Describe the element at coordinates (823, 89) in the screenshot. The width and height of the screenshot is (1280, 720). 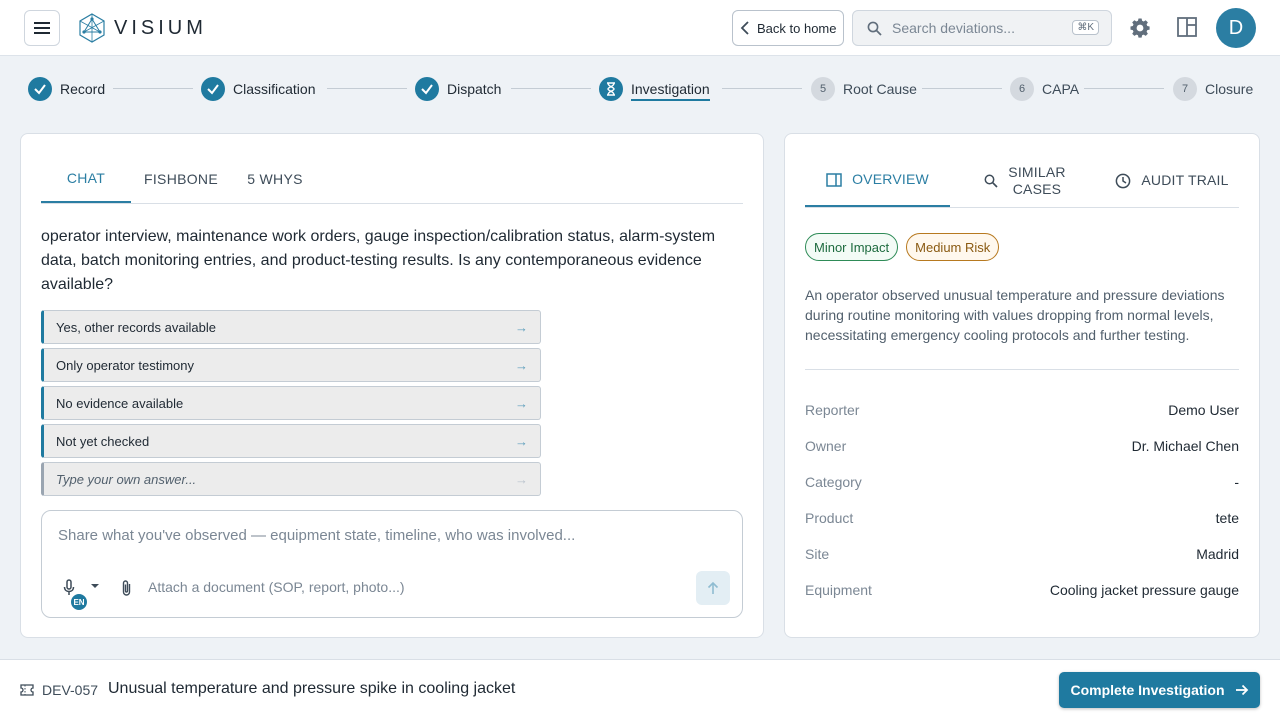
I see `step-number: 5` at that location.